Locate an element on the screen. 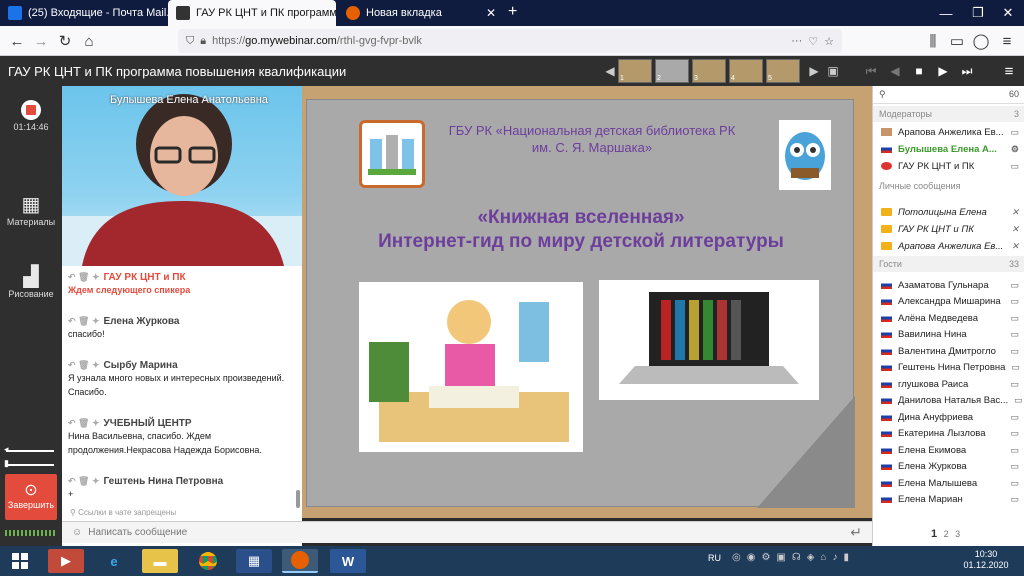 The image size is (1024, 576). new-tab-button: + is located at coordinates (512, 12).